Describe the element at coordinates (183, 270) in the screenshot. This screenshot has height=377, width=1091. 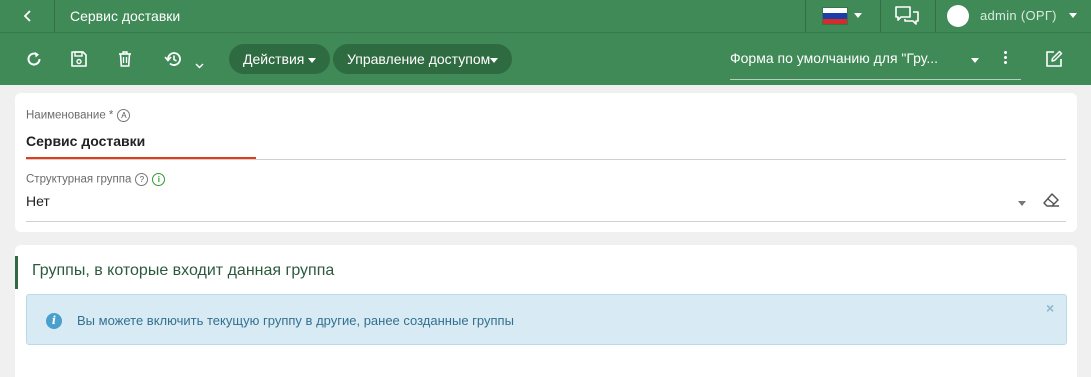
I see `section-title: Группы, в которые входит данная группа` at that location.